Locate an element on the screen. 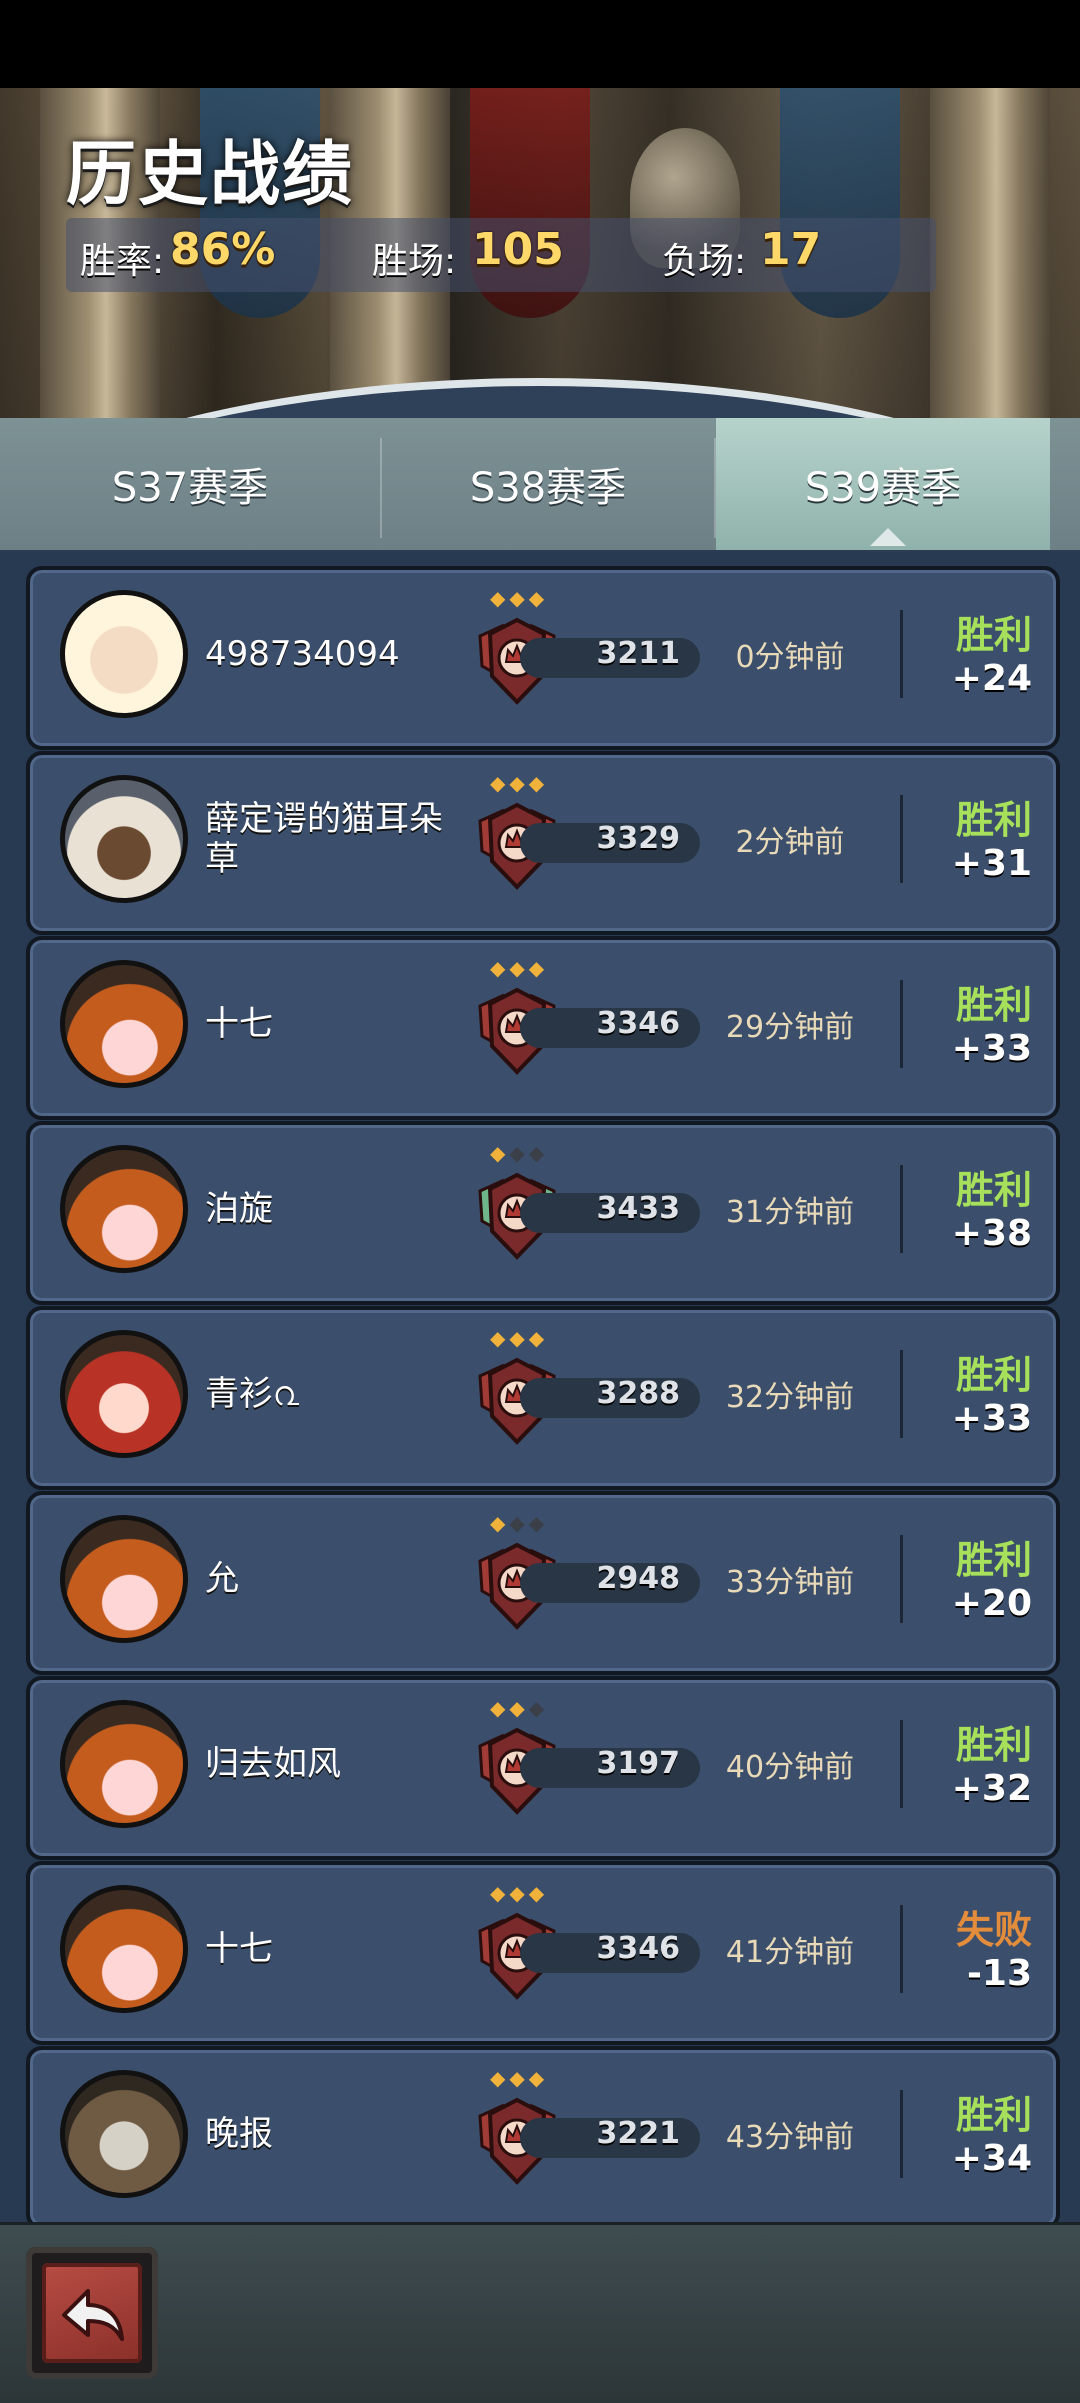 The height and width of the screenshot is (2403, 1080). player-name: 泊旋 is located at coordinates (239, 1209).